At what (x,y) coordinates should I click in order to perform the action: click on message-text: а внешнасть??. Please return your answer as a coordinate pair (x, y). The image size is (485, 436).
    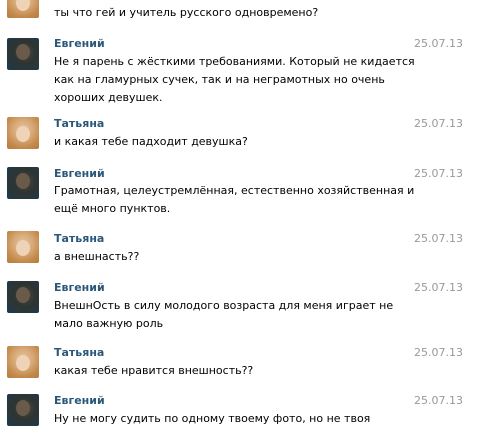
    Looking at the image, I should click on (97, 256).